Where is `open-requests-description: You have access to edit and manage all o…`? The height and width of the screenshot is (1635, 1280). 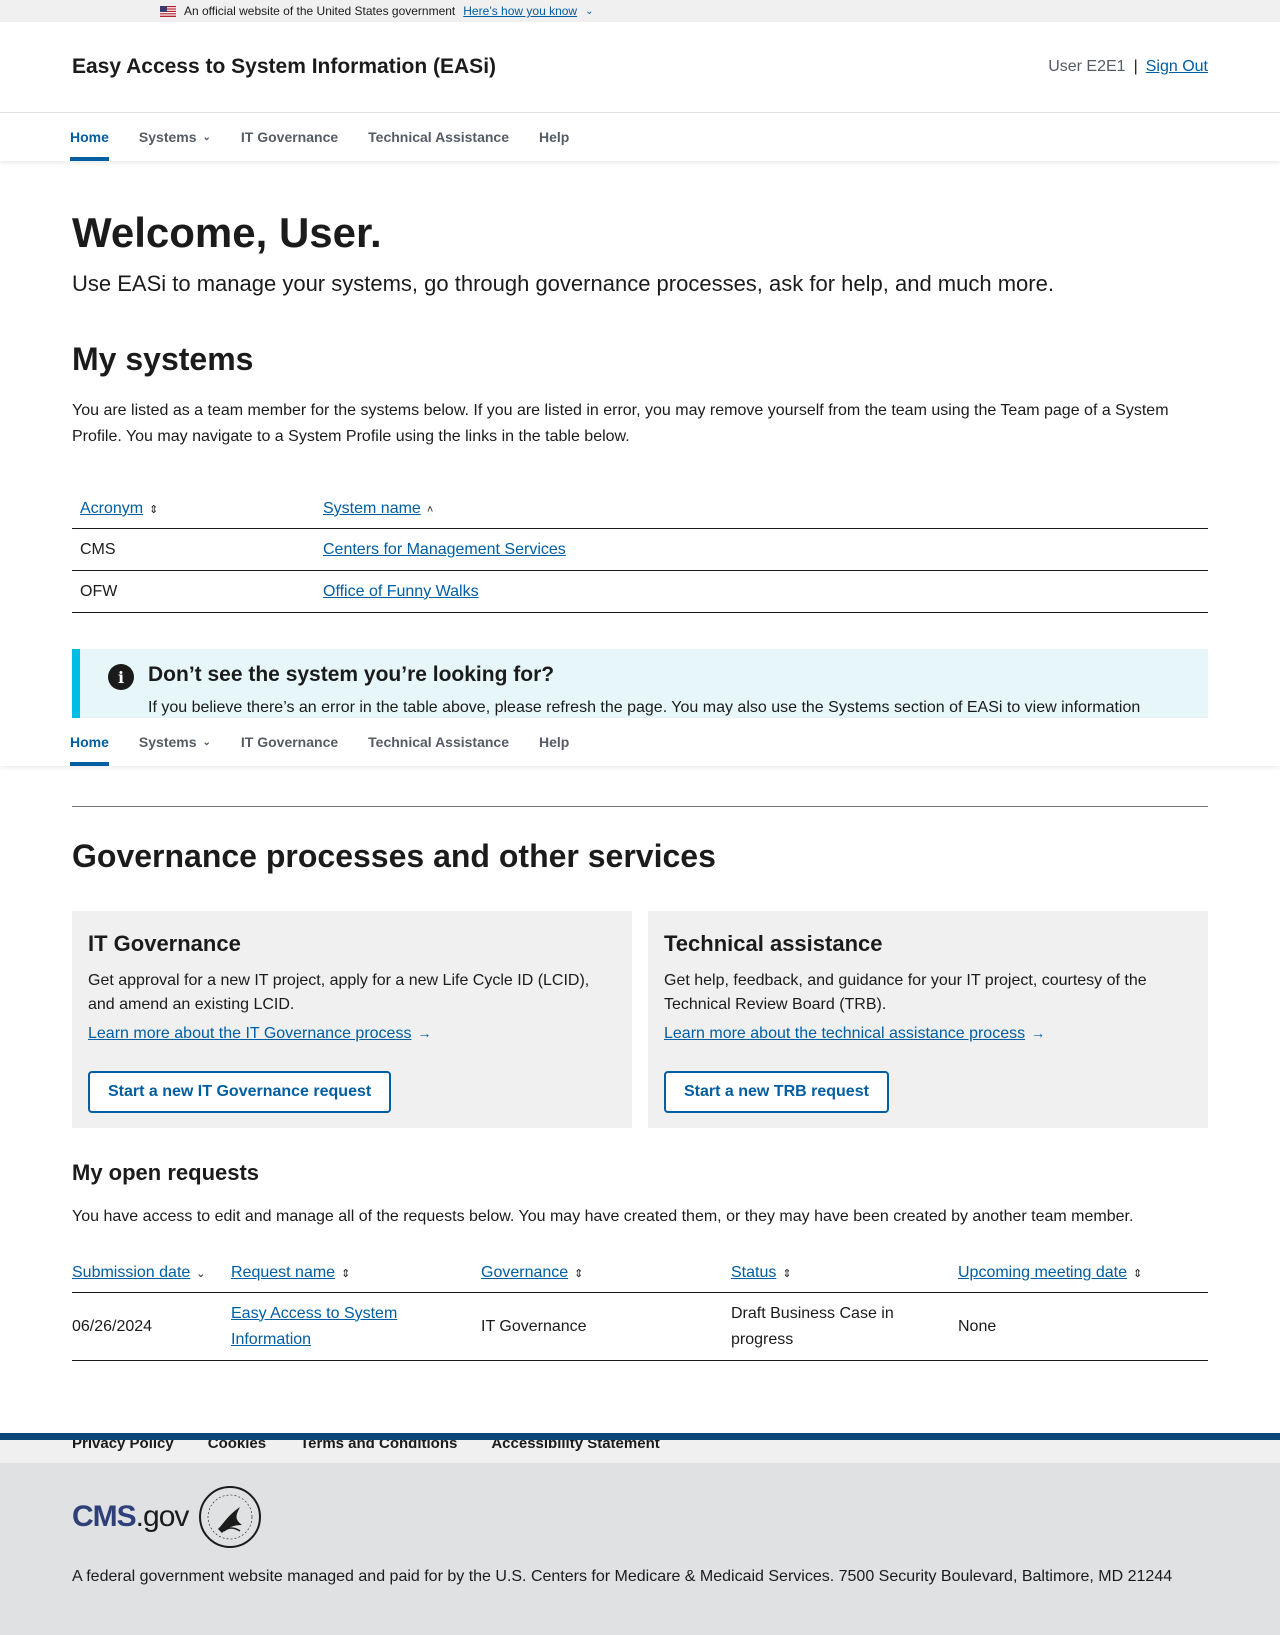
open-requests-description: You have access to edit and manage all o… is located at coordinates (603, 1216).